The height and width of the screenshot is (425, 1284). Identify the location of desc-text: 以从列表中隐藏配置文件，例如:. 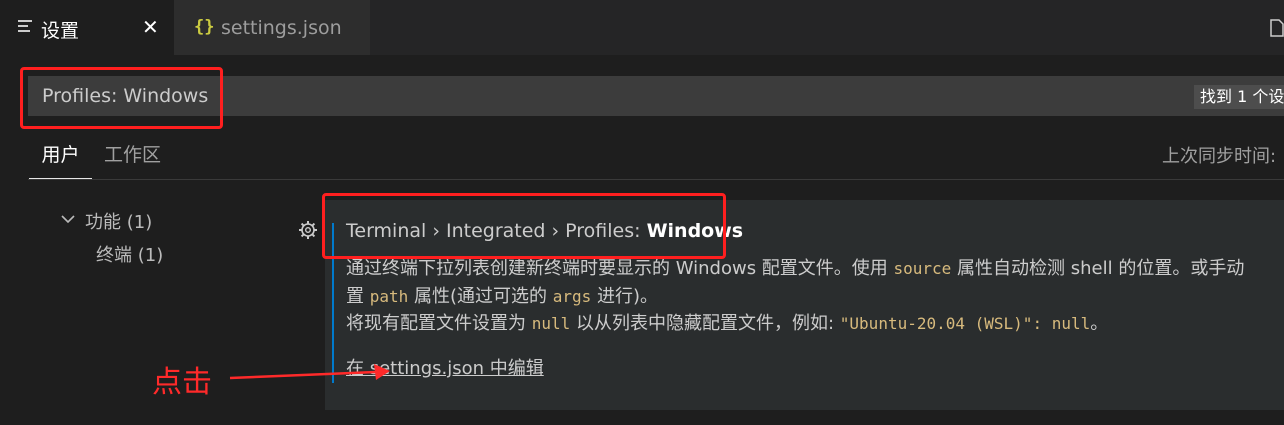
(705, 323).